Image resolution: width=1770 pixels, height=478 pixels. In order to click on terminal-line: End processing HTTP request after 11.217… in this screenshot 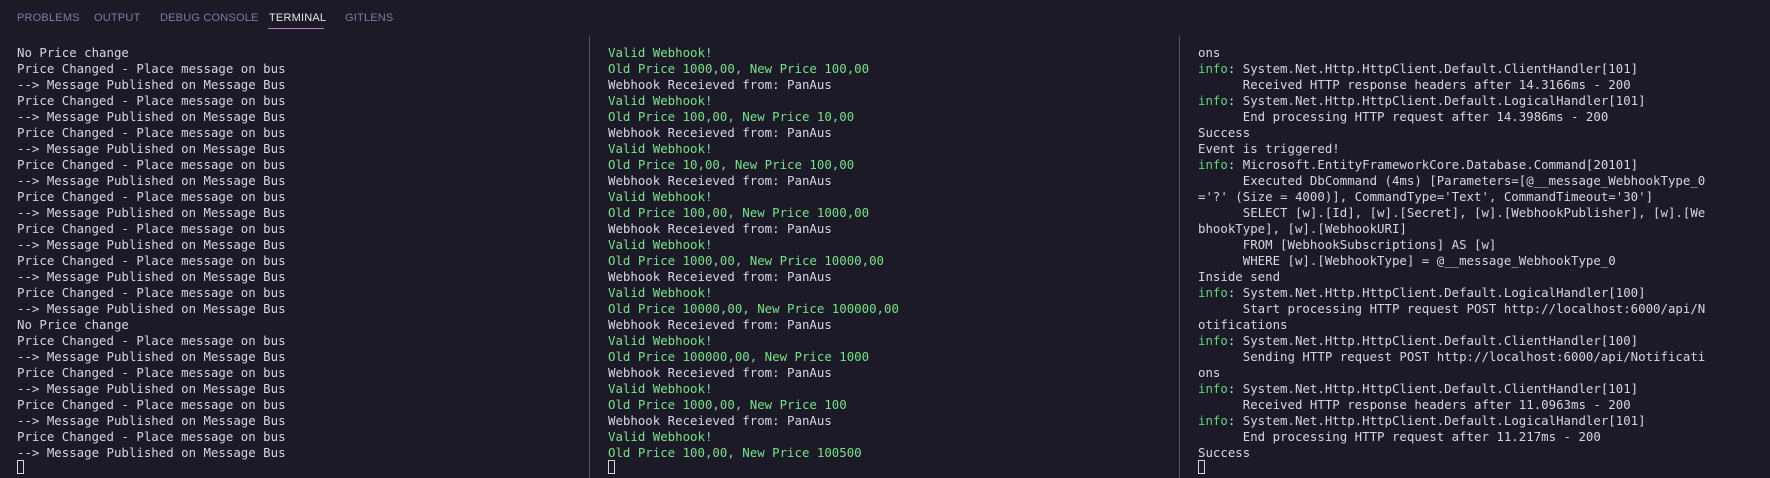, I will do `click(1451, 437)`.